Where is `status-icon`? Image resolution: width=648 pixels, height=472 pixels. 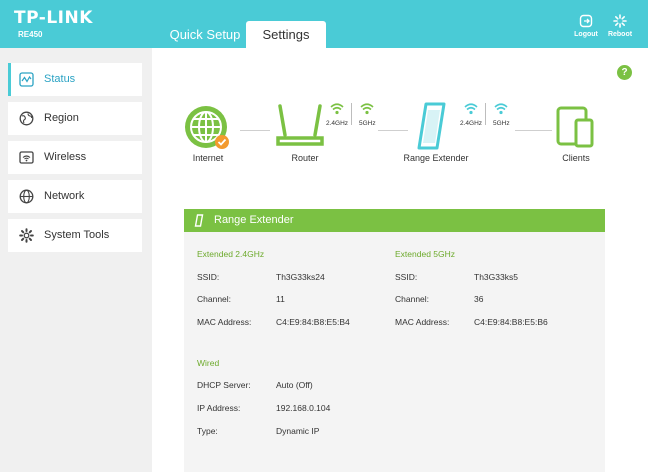
status-icon is located at coordinates (26, 79).